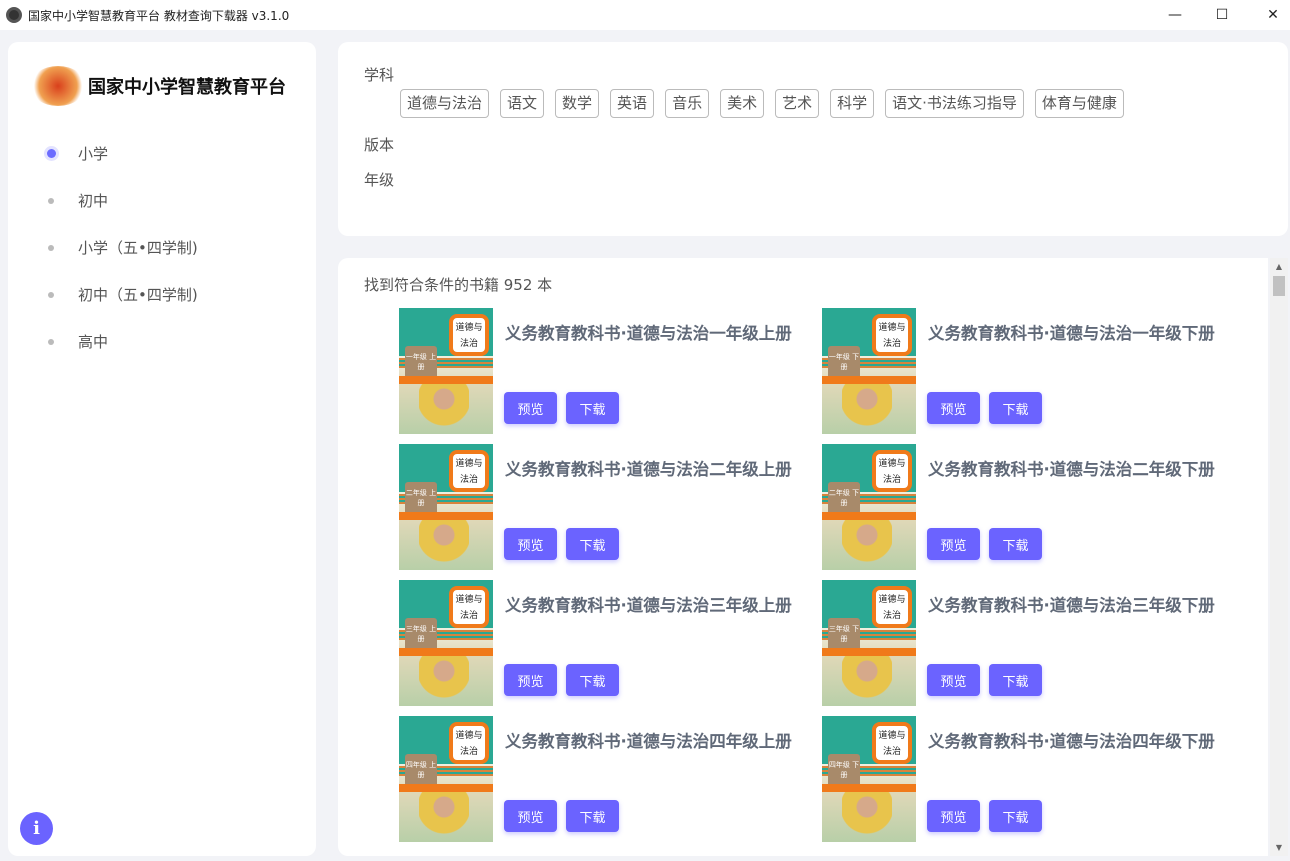 This screenshot has width=1290, height=861. What do you see at coordinates (1270, 15) in the screenshot?
I see `close-button: ✕` at bounding box center [1270, 15].